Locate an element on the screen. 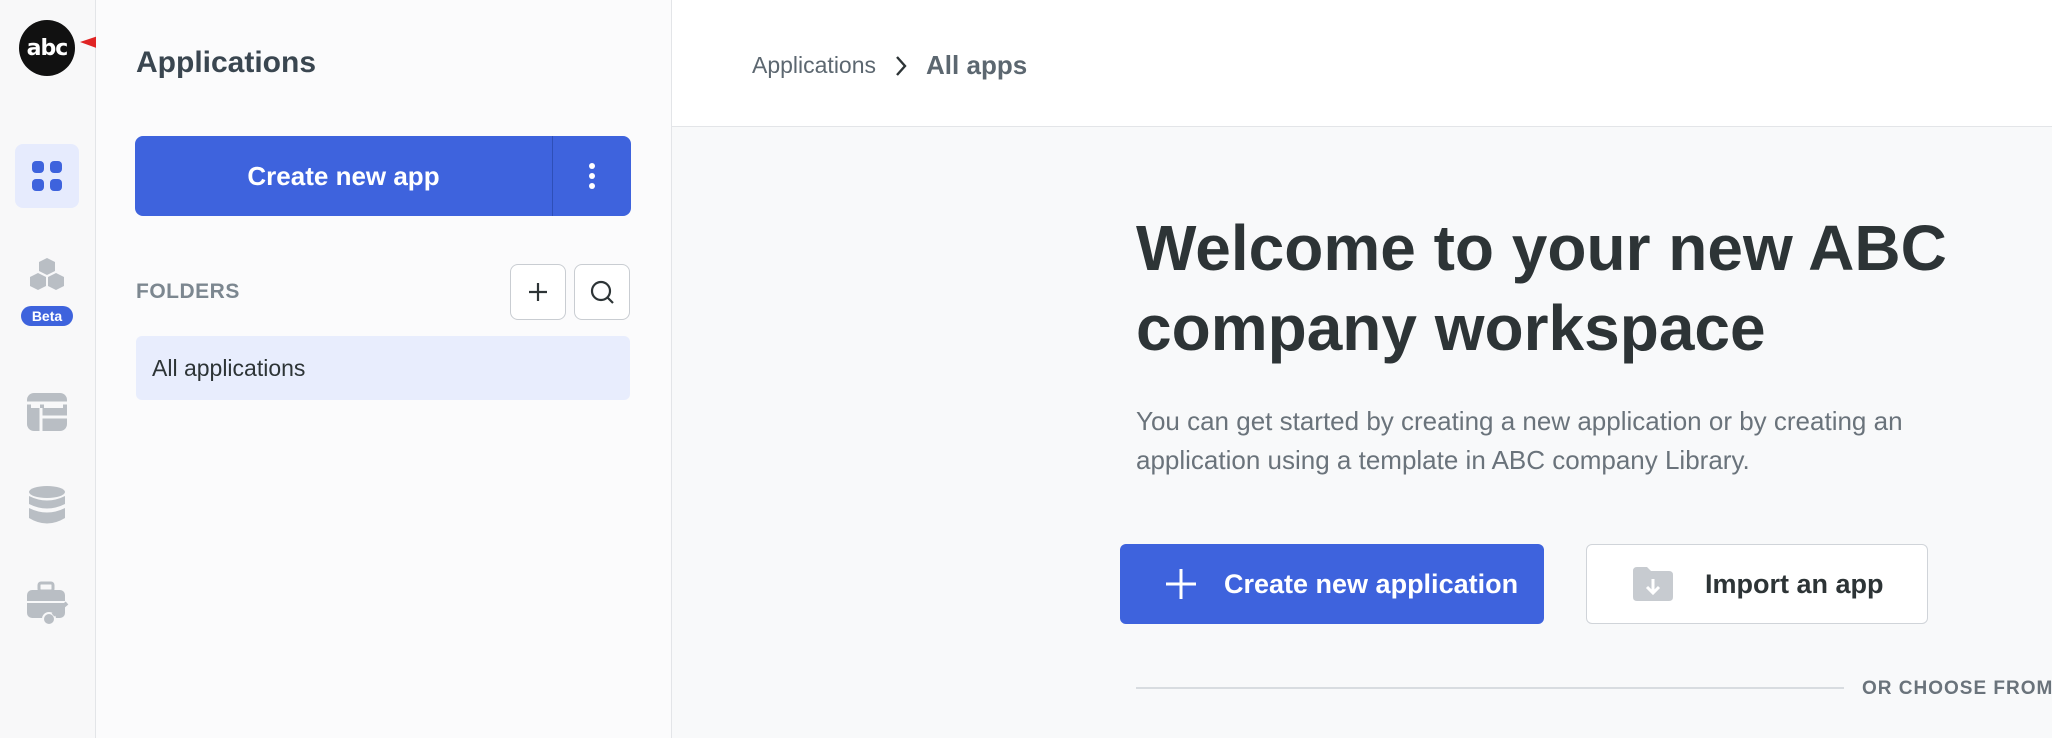  database-icon is located at coordinates (47, 505).